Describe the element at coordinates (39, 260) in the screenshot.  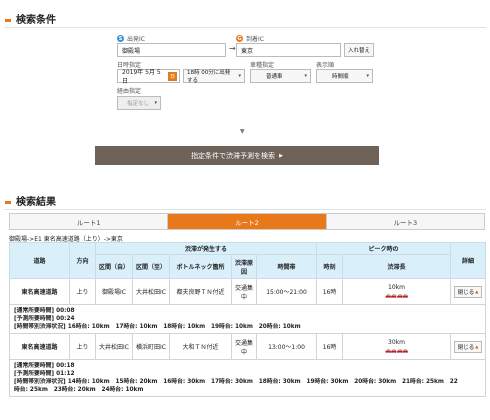
I see `header-road: 道路` at that location.